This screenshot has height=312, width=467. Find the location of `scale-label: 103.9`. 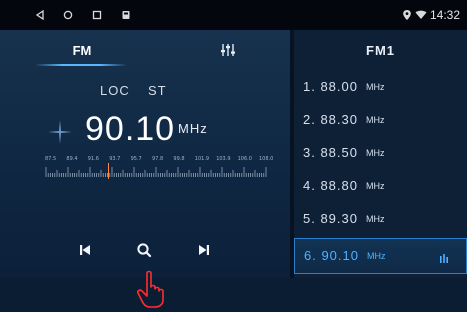

scale-label: 103.9 is located at coordinates (223, 159).